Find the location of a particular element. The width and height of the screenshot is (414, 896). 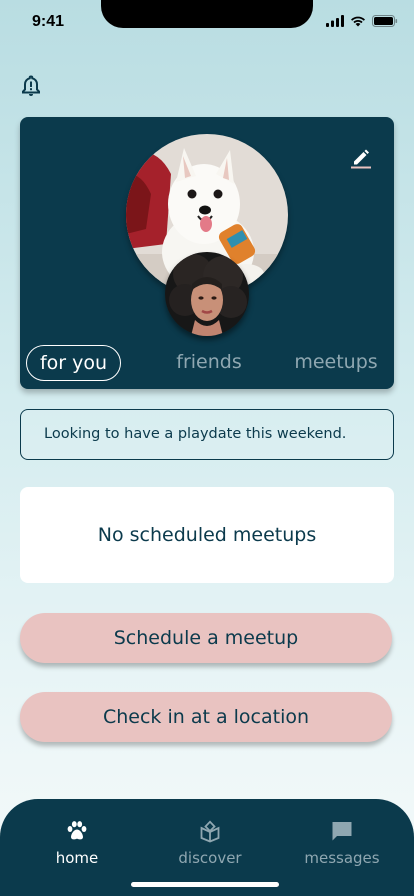

owner-photo is located at coordinates (207, 294).